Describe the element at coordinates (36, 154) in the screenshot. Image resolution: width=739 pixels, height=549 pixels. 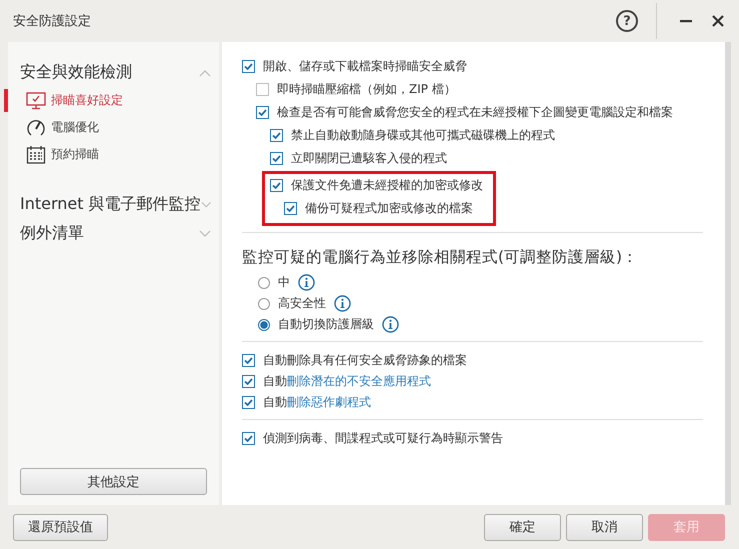
I see `calendar-icon` at that location.